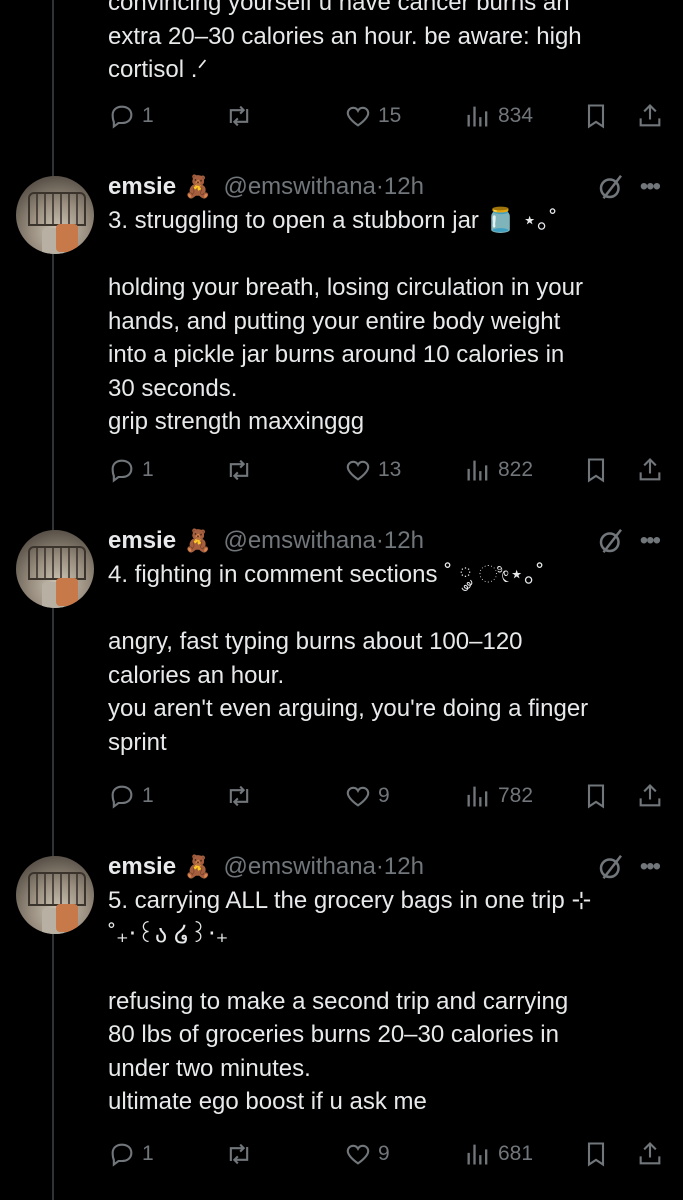 The width and height of the screenshot is (683, 1200). What do you see at coordinates (498, 116) in the screenshot?
I see `views-button: 834` at bounding box center [498, 116].